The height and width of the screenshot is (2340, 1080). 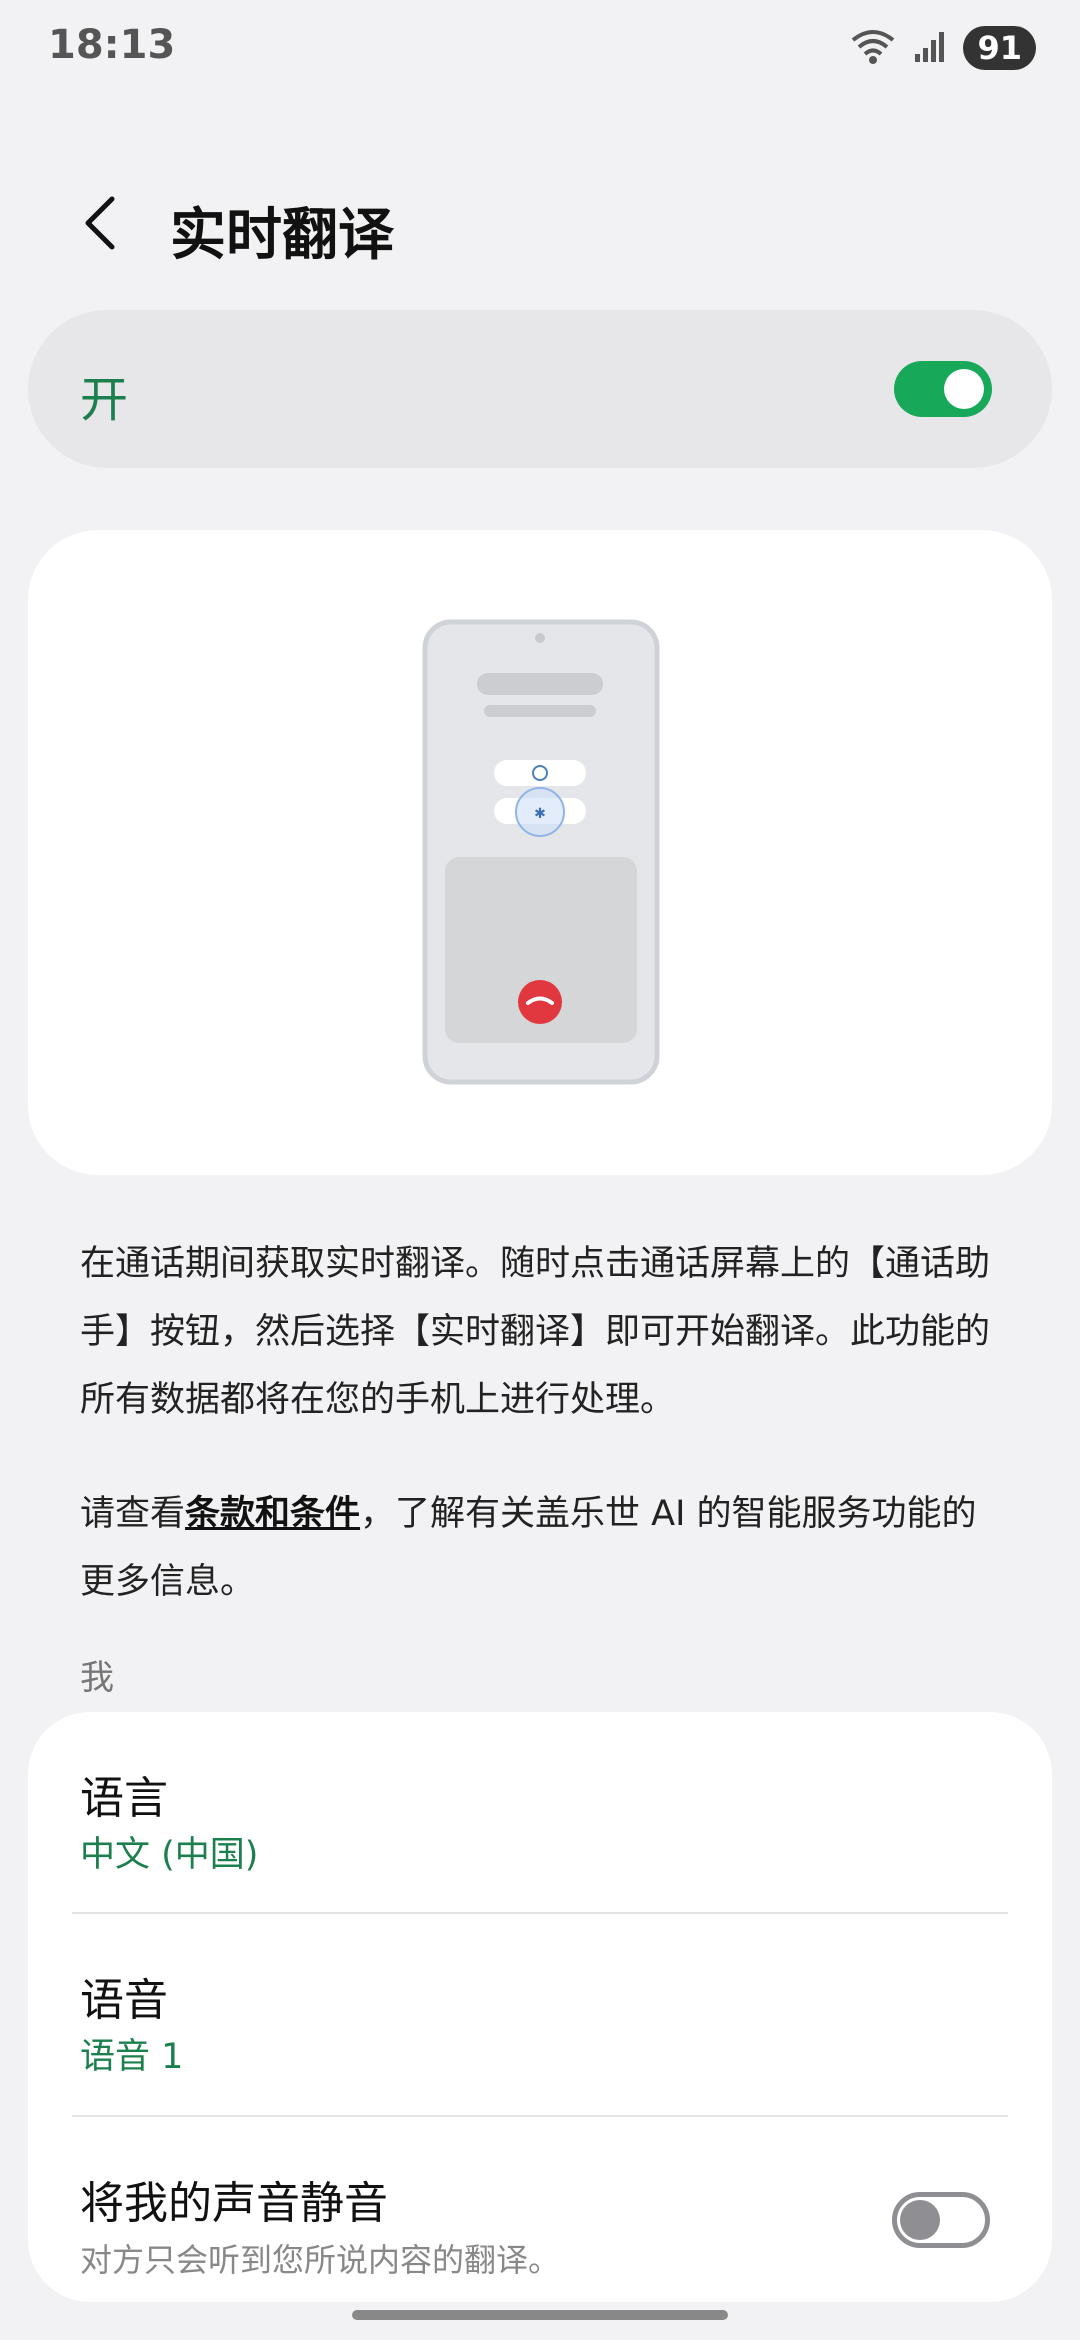 I want to click on wifi-icon, so click(x=873, y=48).